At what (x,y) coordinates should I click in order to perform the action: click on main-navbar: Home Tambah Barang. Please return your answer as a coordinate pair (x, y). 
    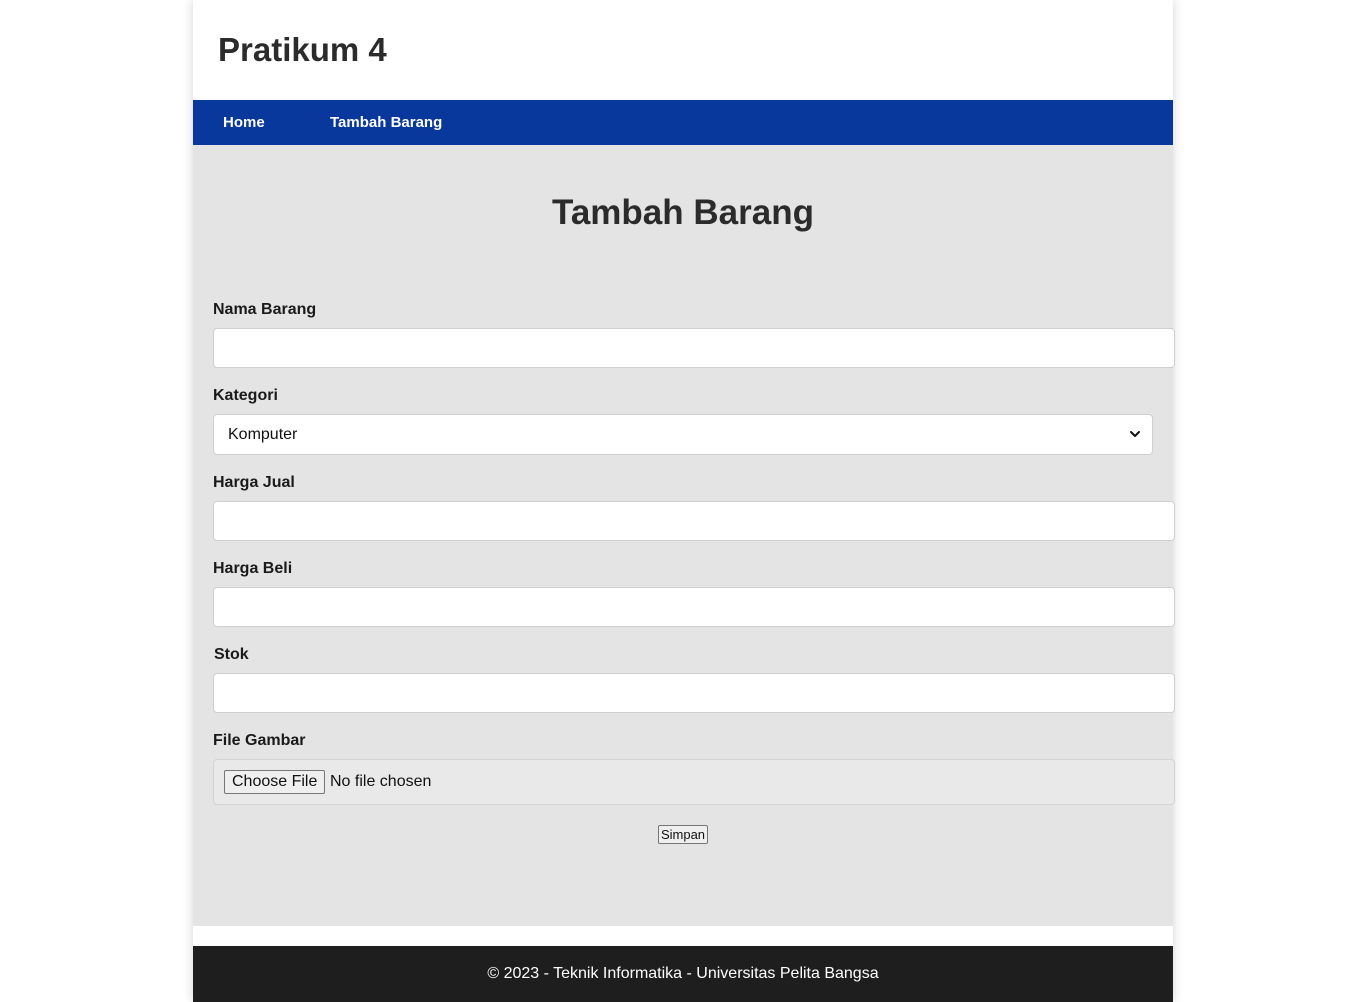
    Looking at the image, I should click on (683, 122).